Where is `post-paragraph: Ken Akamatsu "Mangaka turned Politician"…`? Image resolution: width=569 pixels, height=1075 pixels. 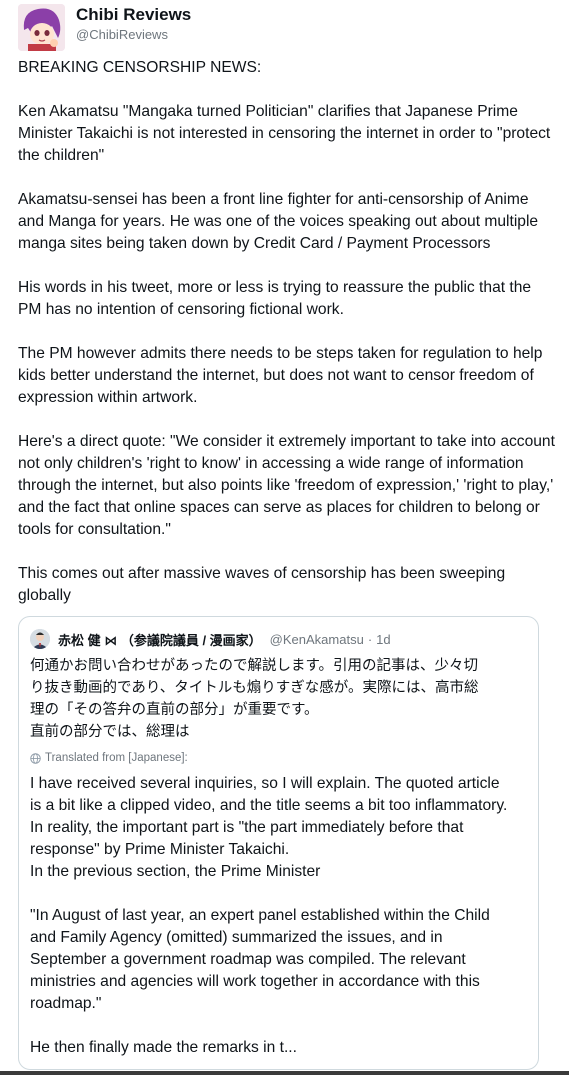 post-paragraph: Ken Akamatsu "Mangaka turned Politician"… is located at coordinates (284, 133).